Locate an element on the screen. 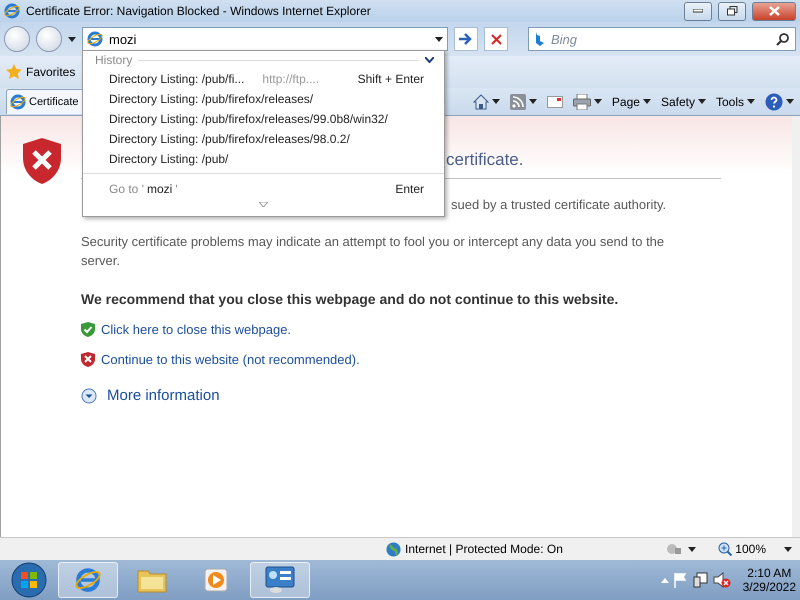  go-button is located at coordinates (466, 39).